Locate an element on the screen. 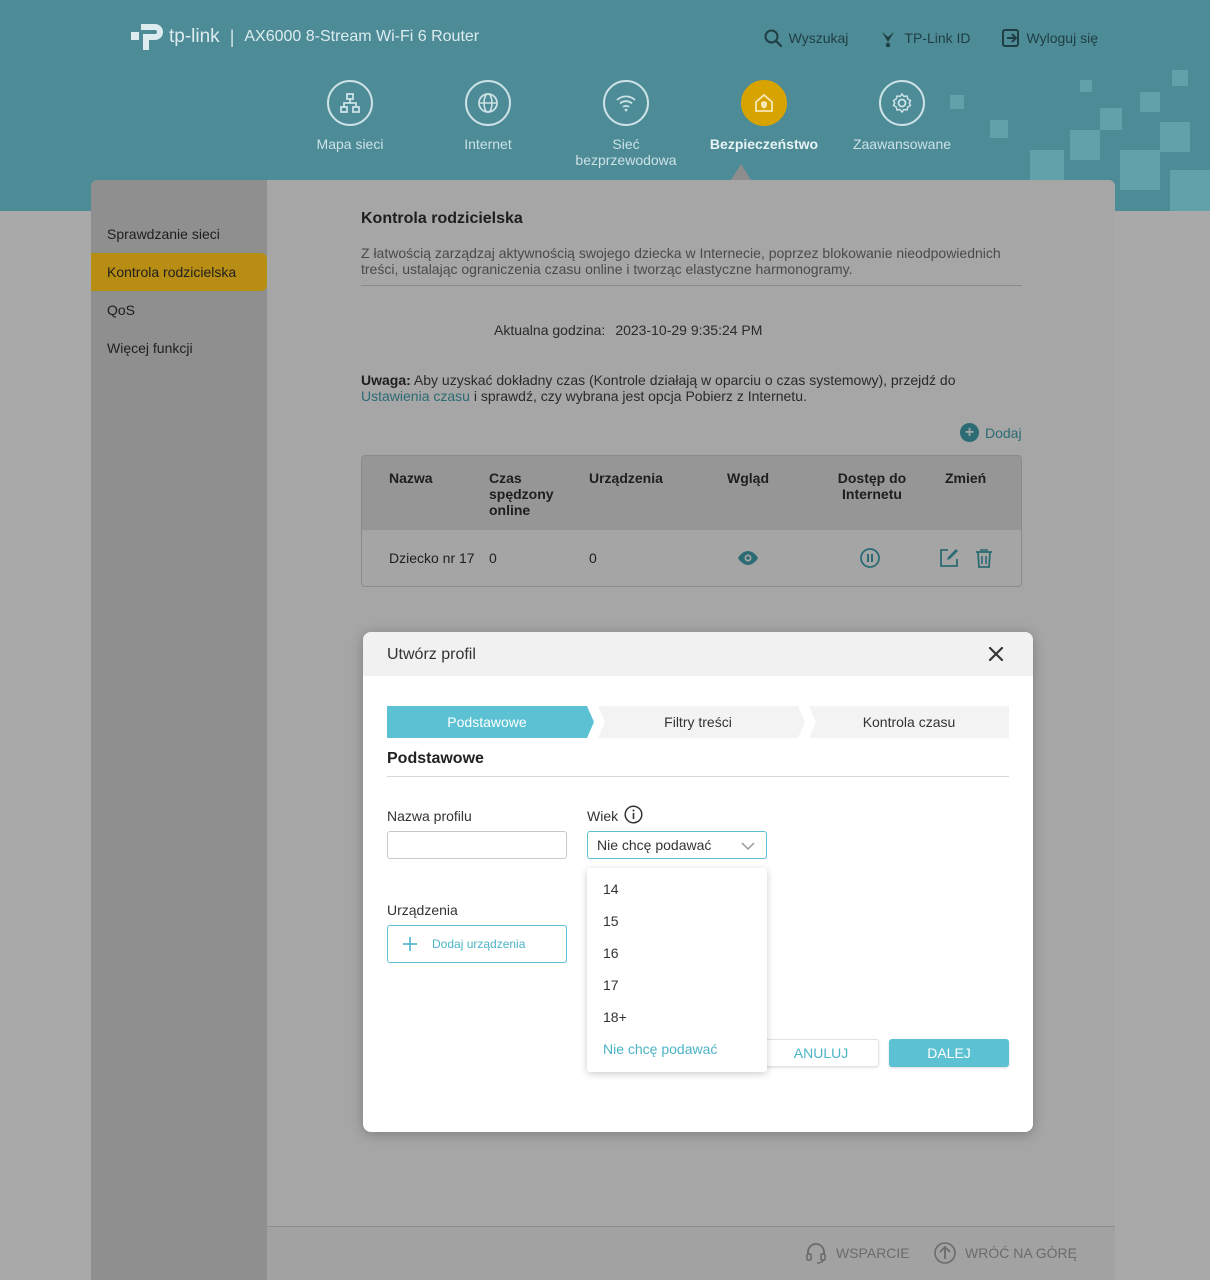 The image size is (1210, 1280). modal-title: Utwórz profil is located at coordinates (431, 654).